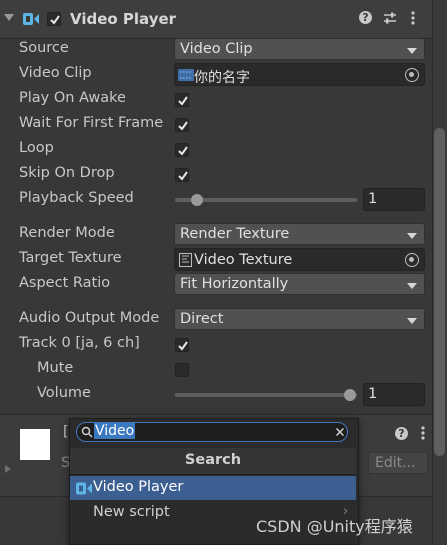  What do you see at coordinates (36, 148) in the screenshot?
I see `loop-label: Loop` at bounding box center [36, 148].